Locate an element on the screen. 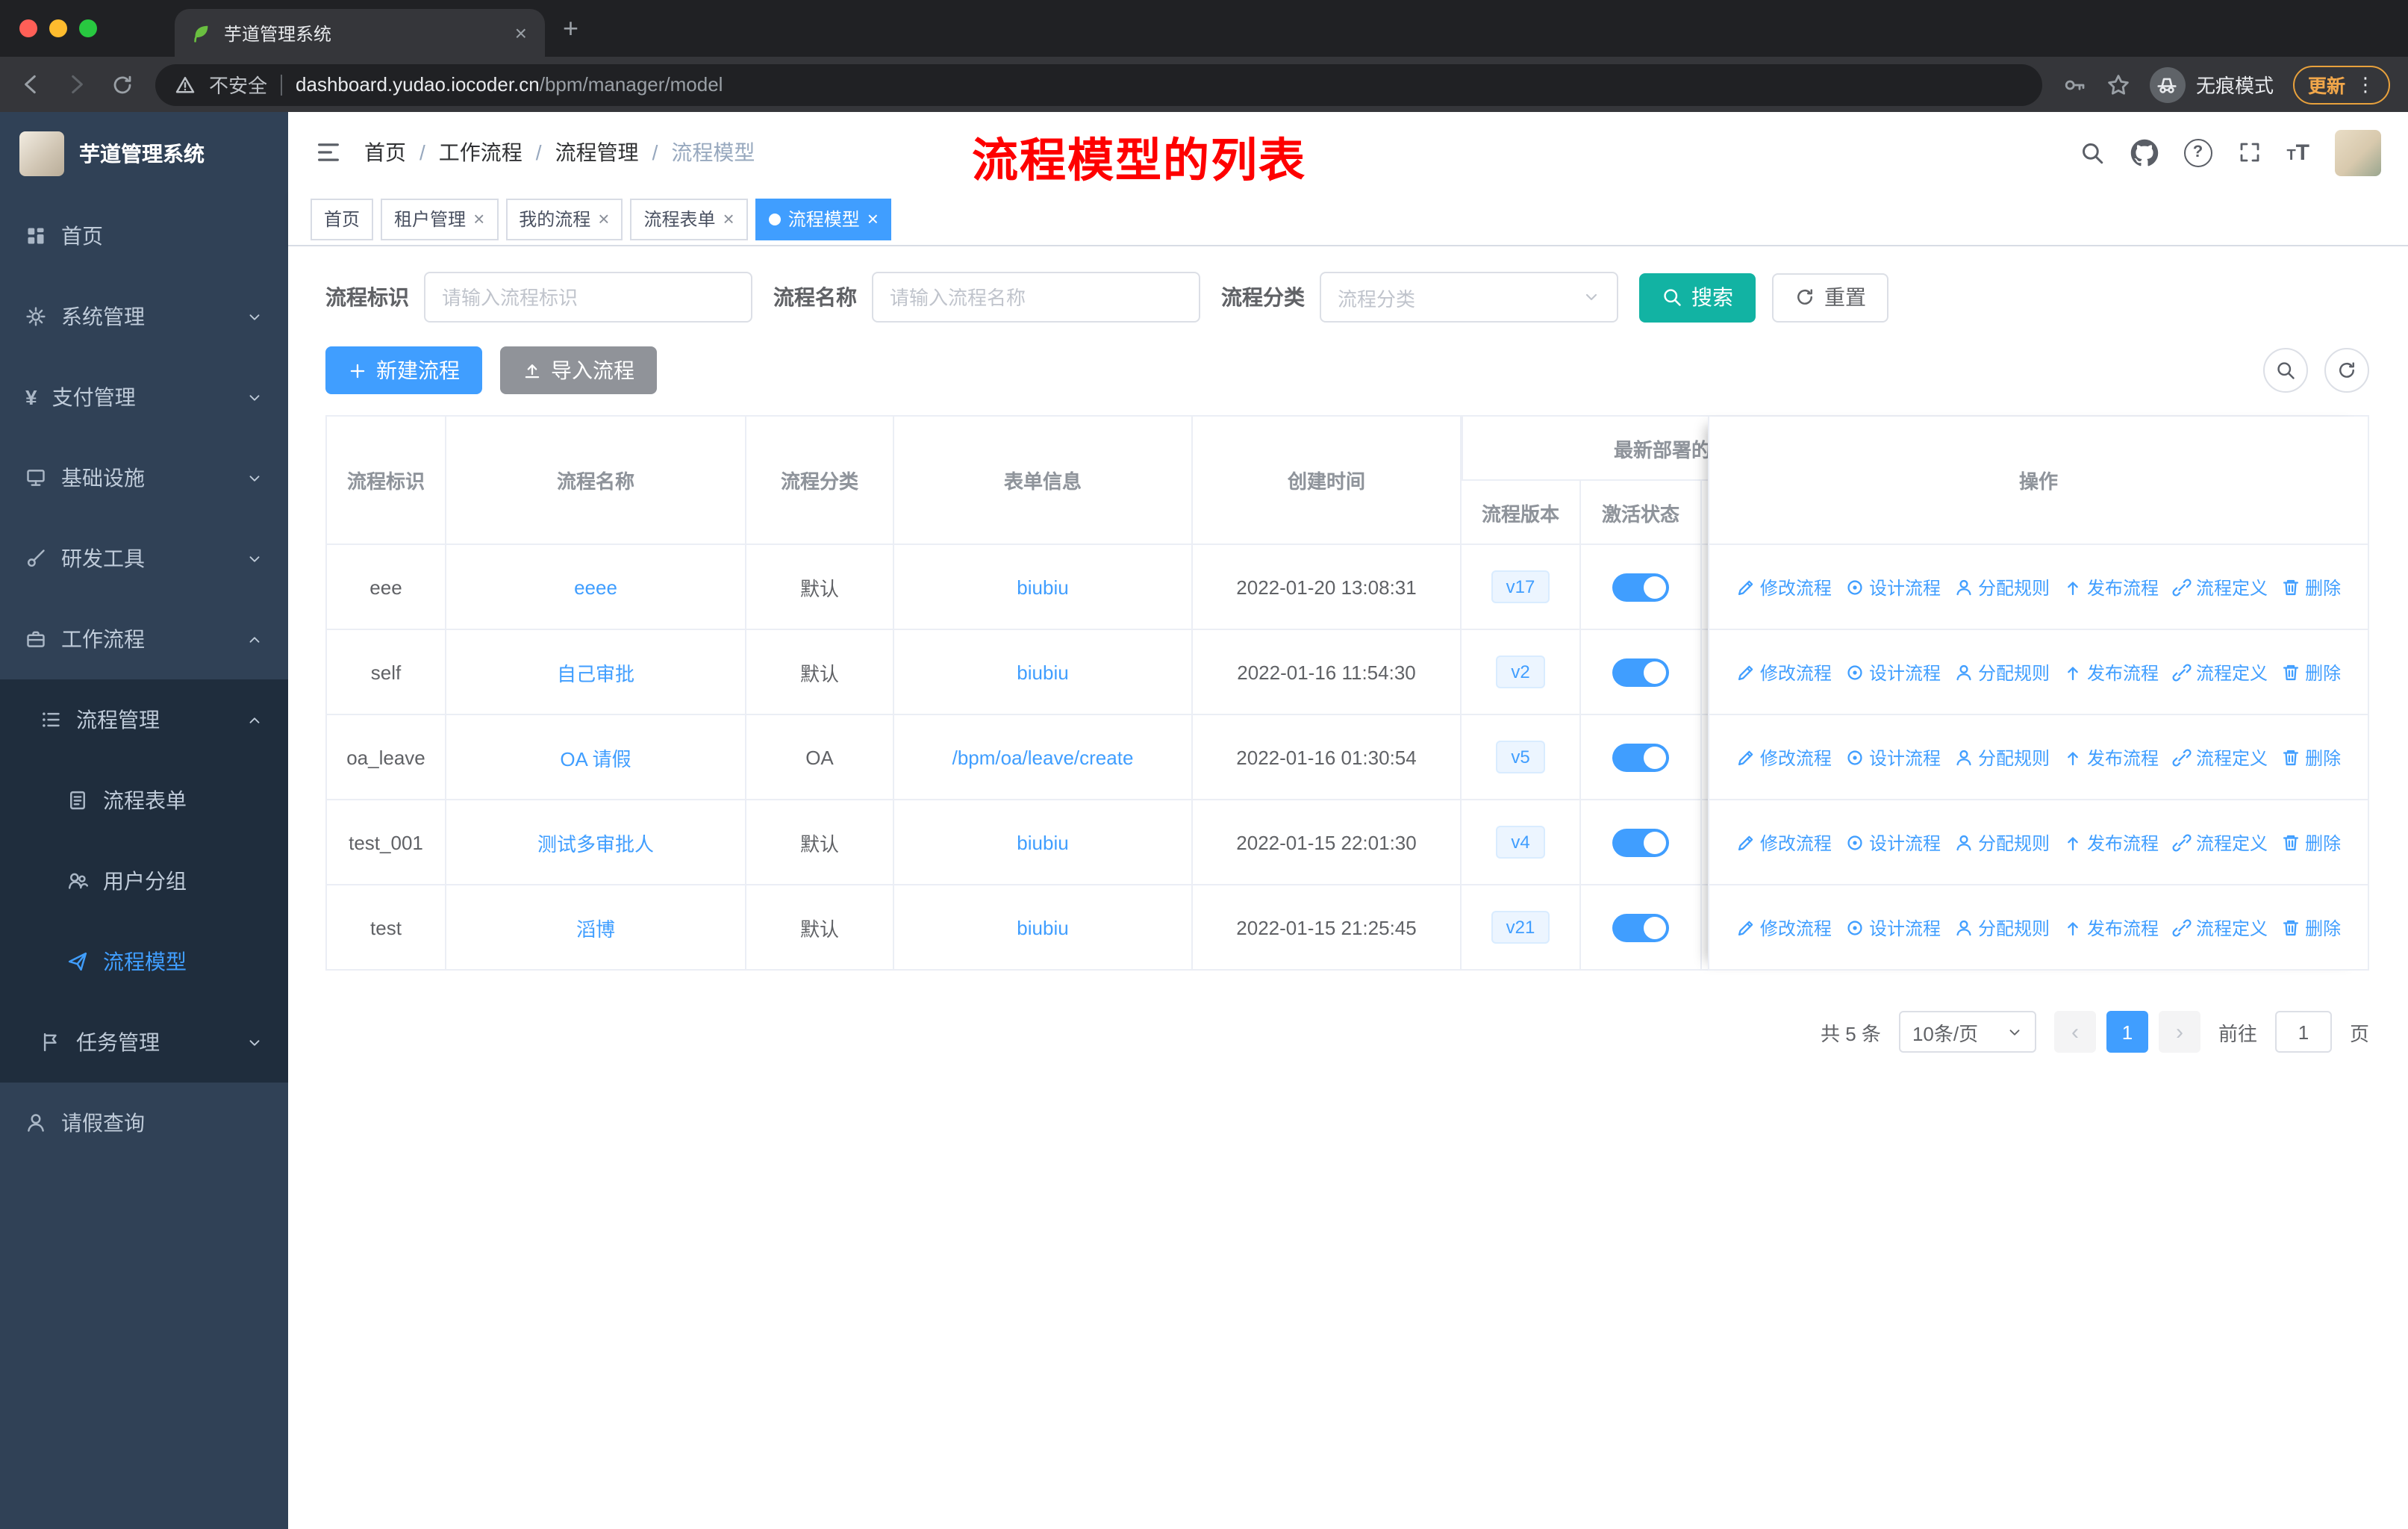 This screenshot has height=1529, width=2408. breadcrumb-process-management: 流程管理 is located at coordinates (597, 152).